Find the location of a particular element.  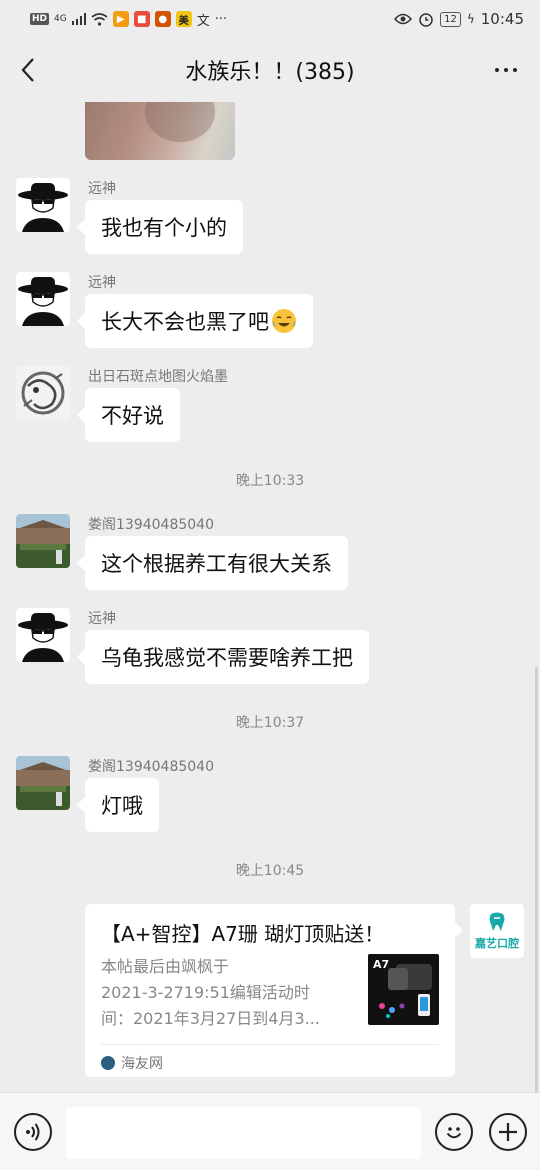

message-bubble: 不好说 is located at coordinates (128, 415).